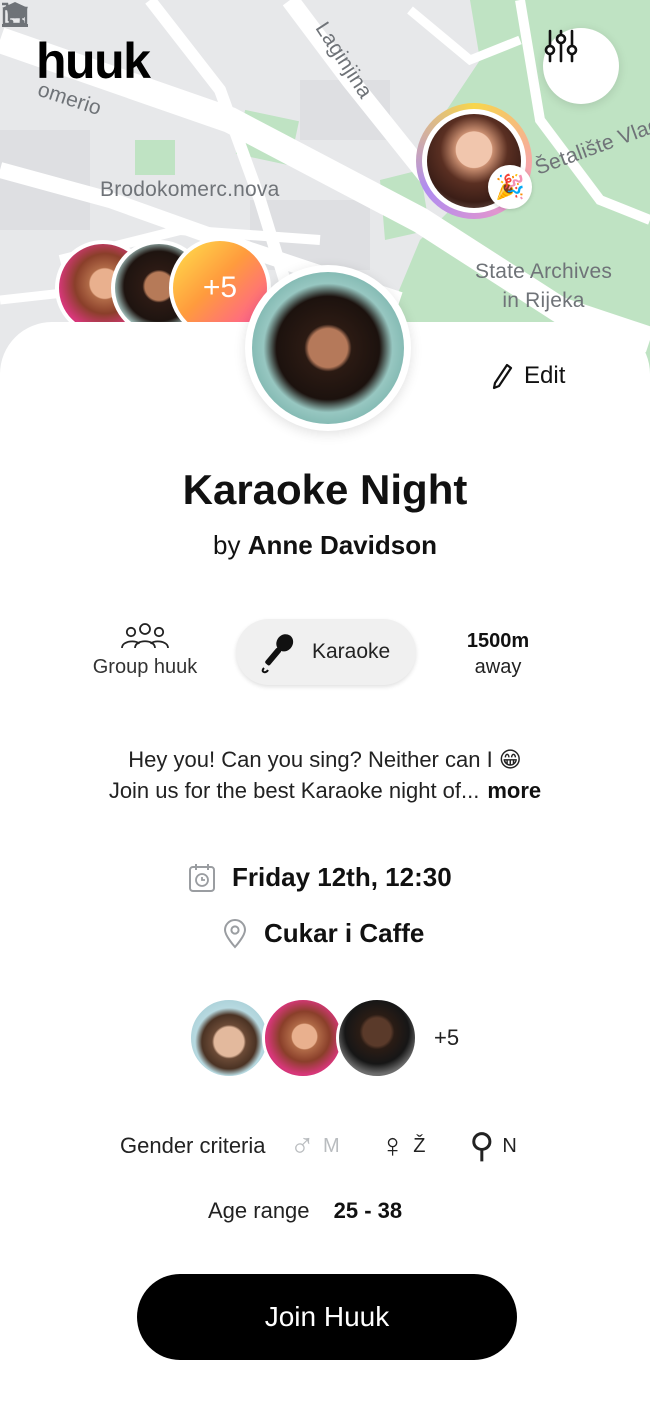 This screenshot has width=650, height=1408. I want to click on gender-code: N, so click(509, 1145).